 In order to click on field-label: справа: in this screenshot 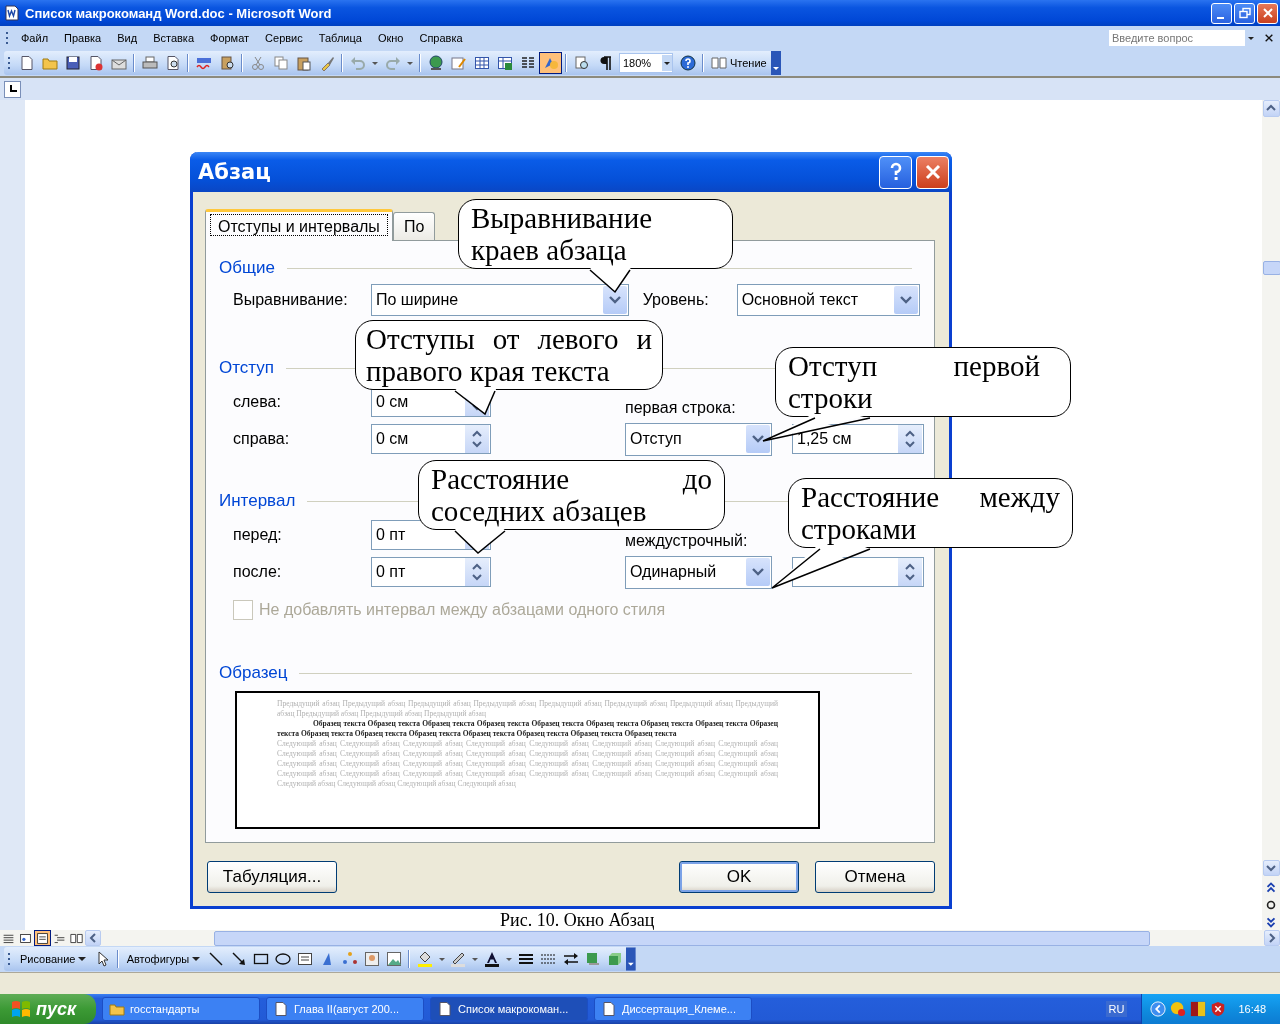, I will do `click(262, 439)`.